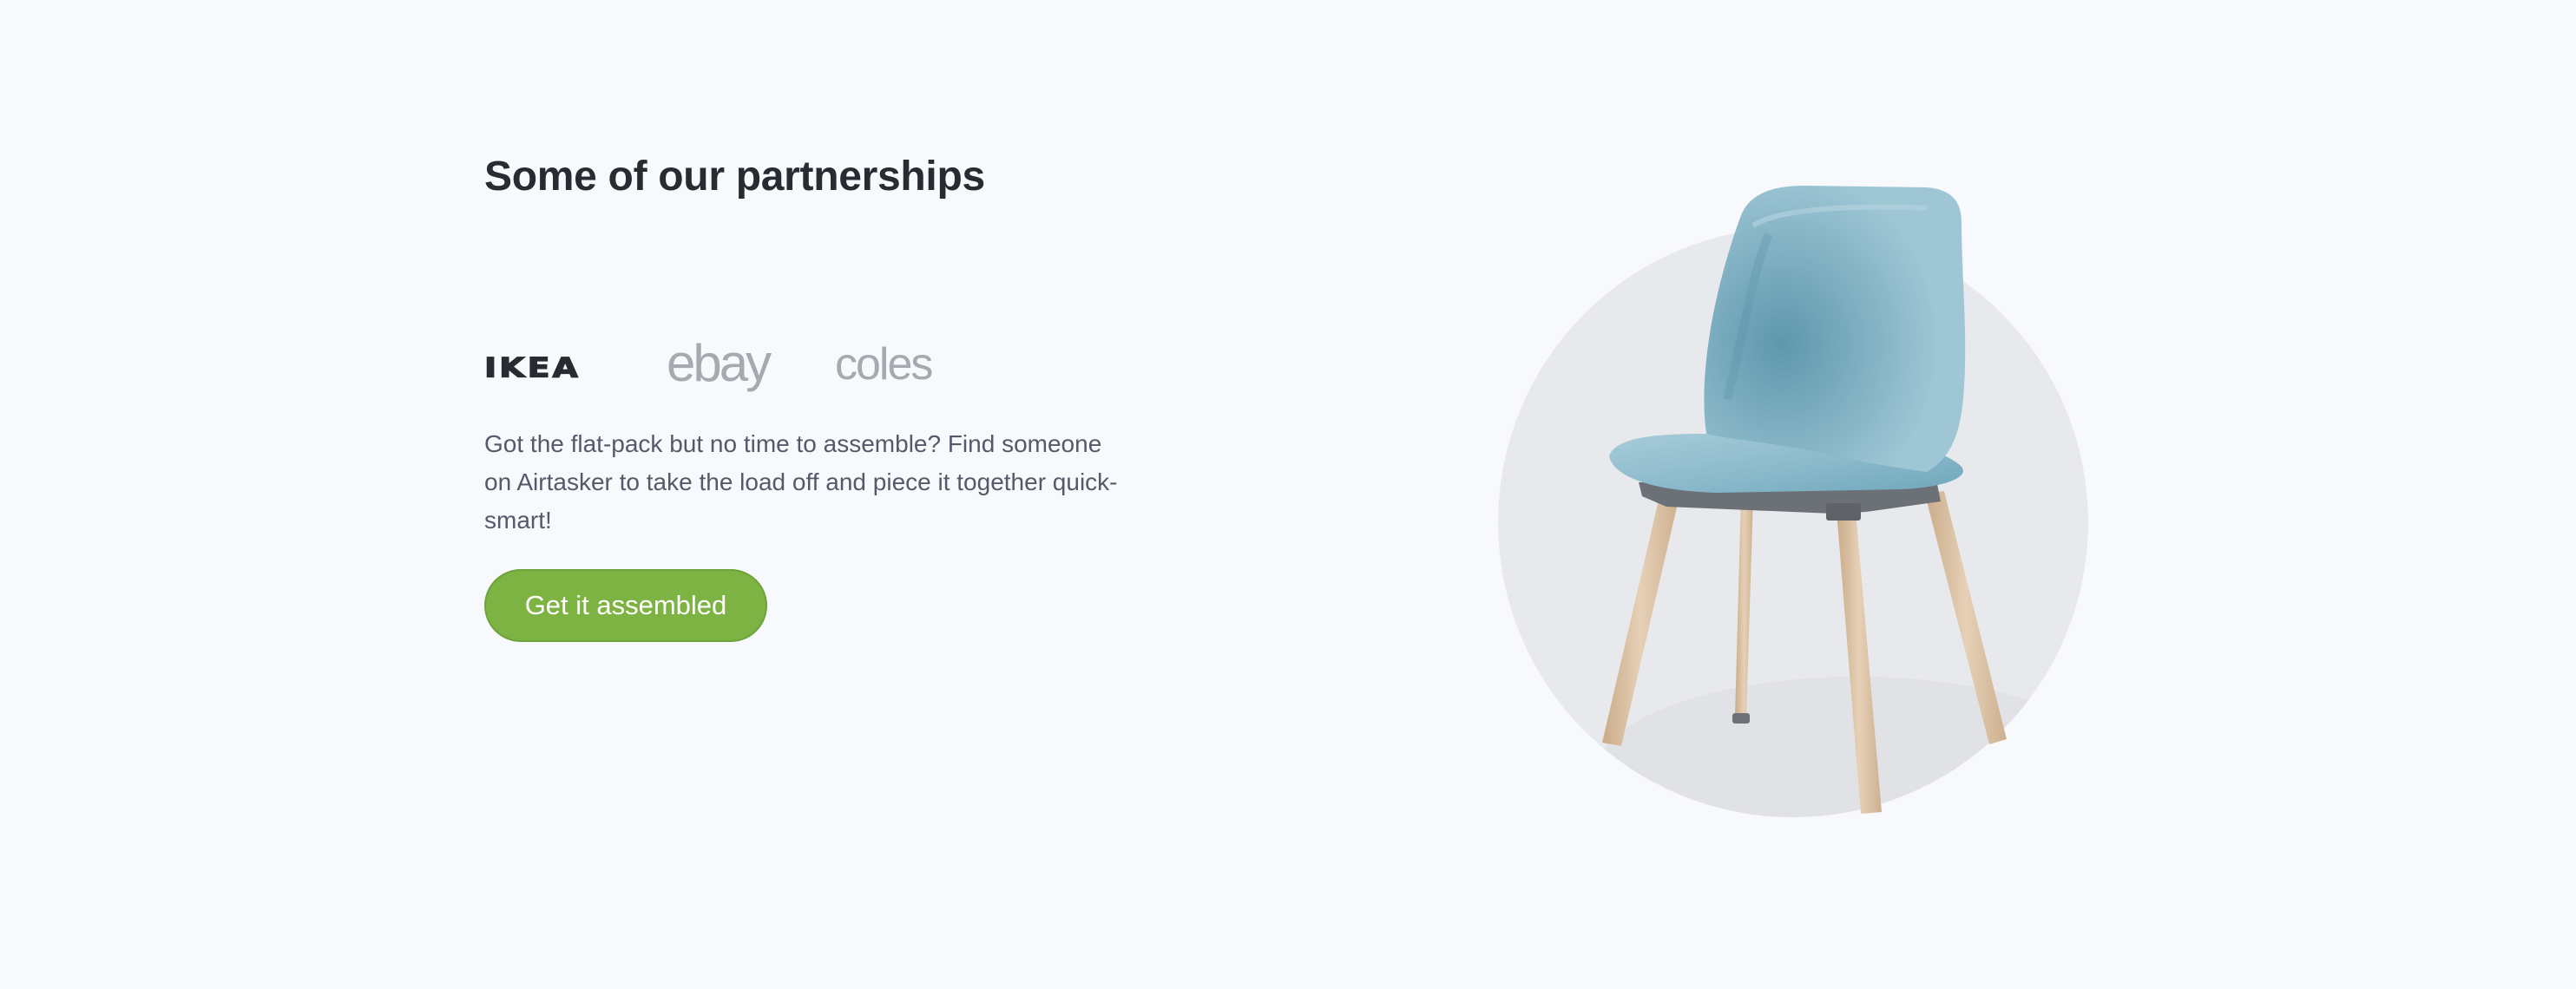  Describe the element at coordinates (719, 363) in the screenshot. I see `ebay-logo: ebay` at that location.